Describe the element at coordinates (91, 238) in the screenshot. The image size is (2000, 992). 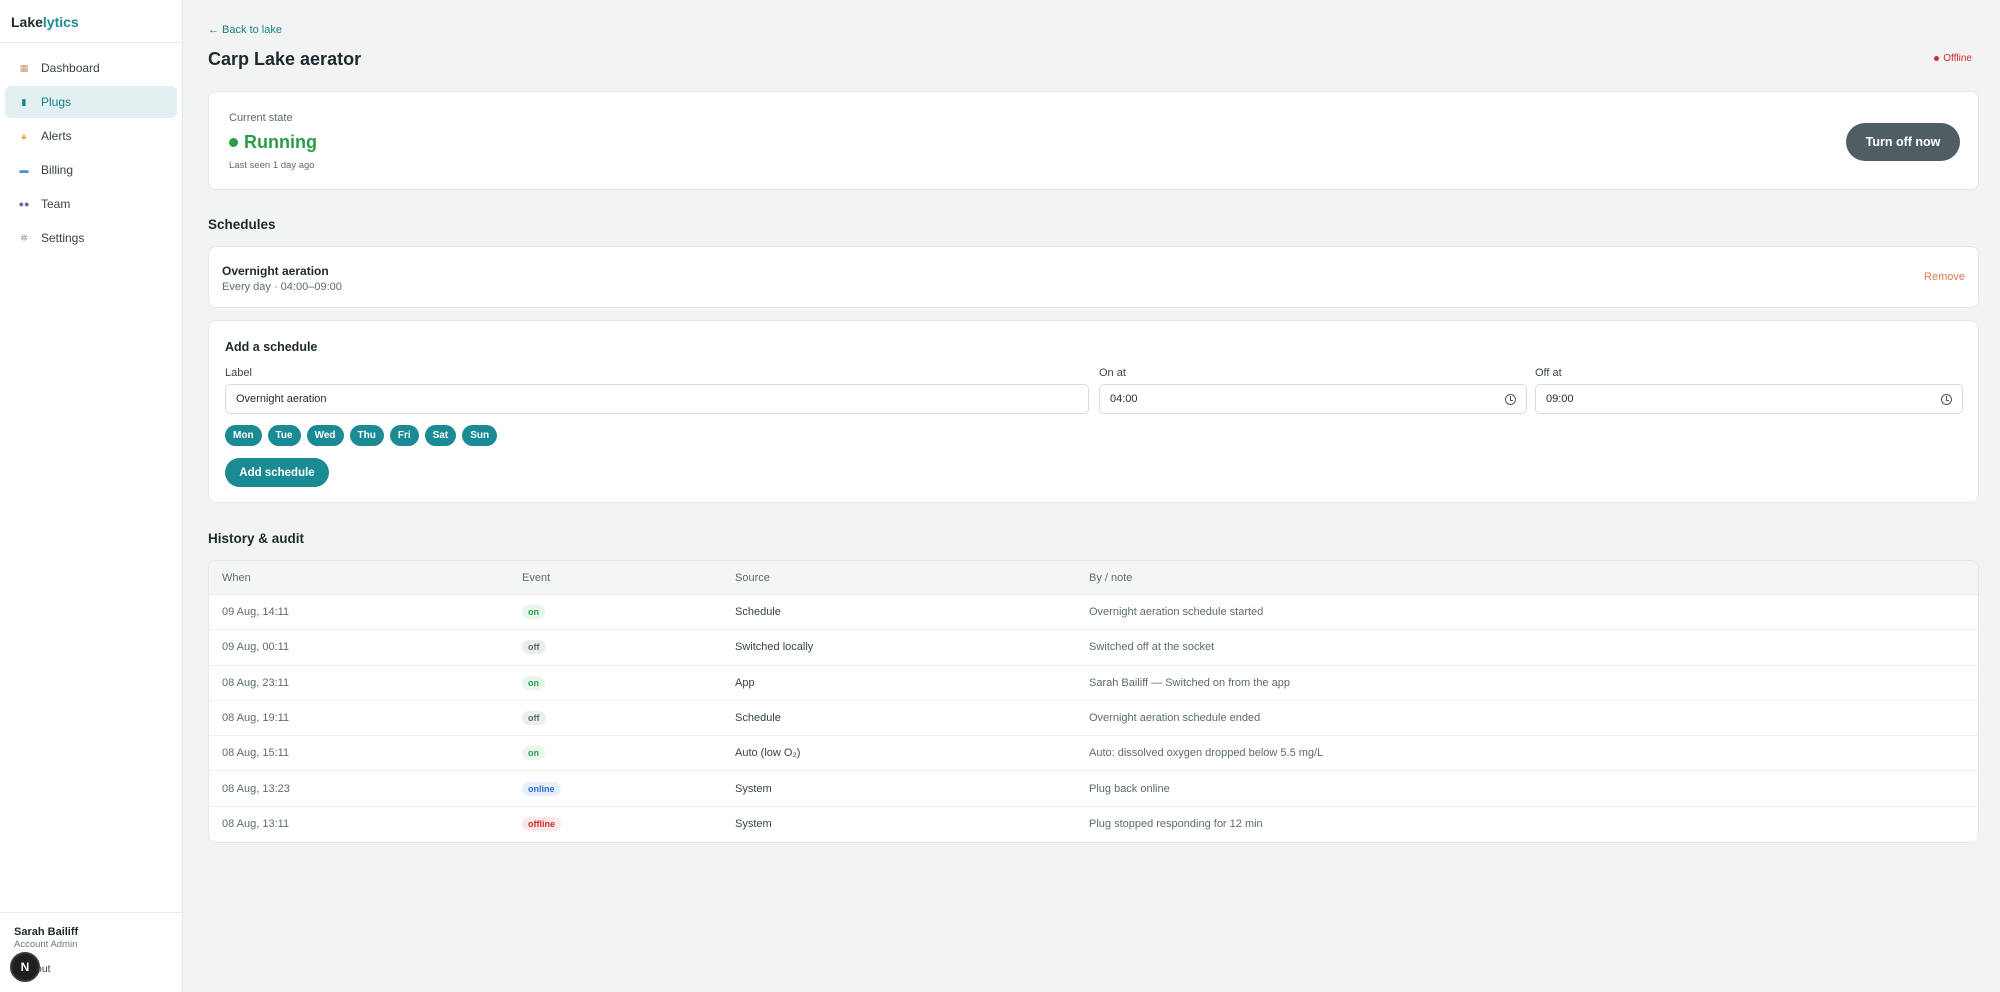
I see `sidebar-item-settings: ✲ Settings` at that location.